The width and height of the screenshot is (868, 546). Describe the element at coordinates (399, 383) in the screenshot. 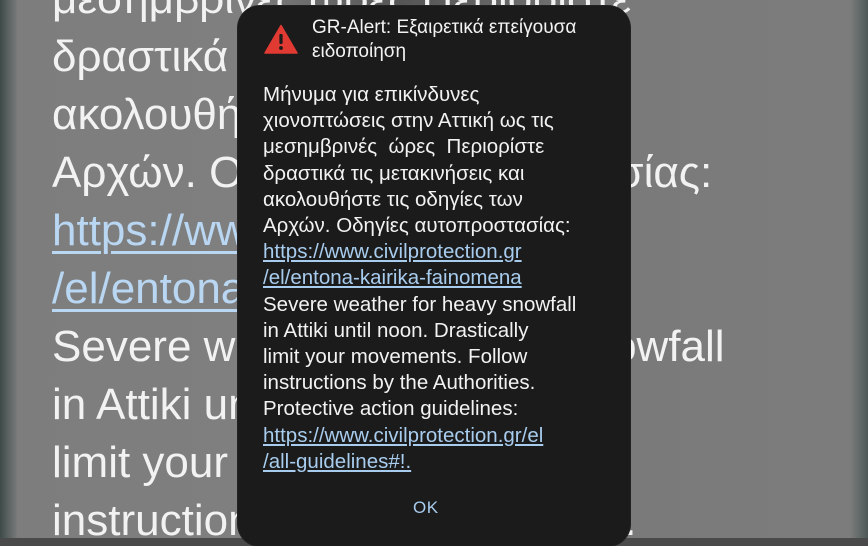

I see `message-line: instructions by the Authorities.` at that location.